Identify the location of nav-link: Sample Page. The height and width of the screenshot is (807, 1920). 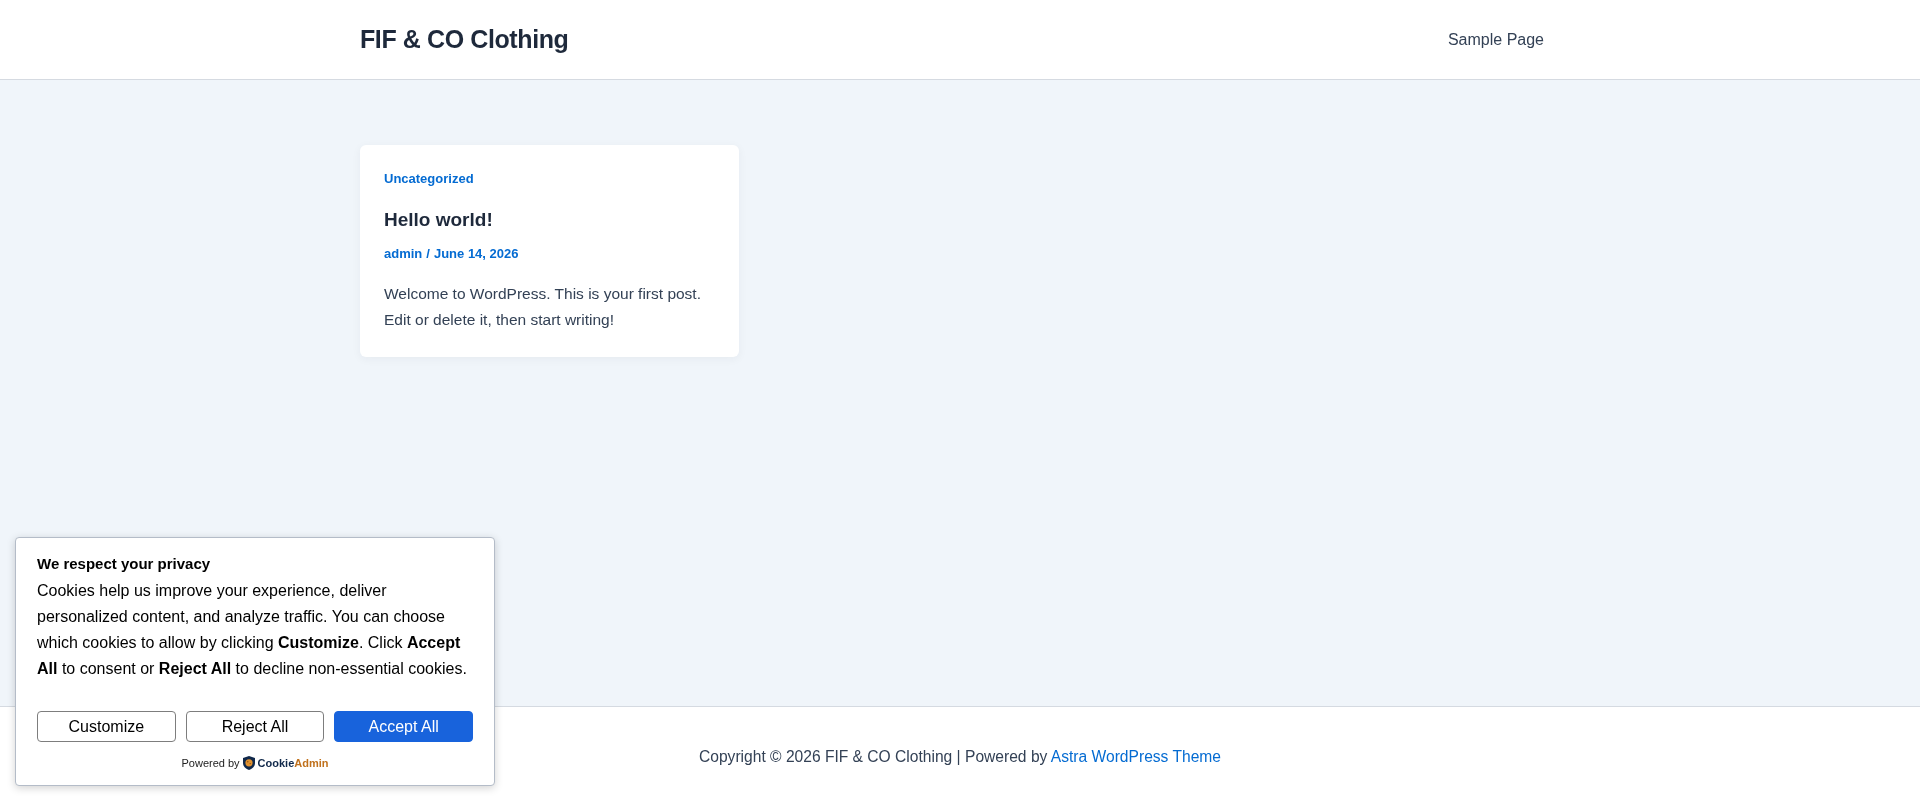
(1495, 39).